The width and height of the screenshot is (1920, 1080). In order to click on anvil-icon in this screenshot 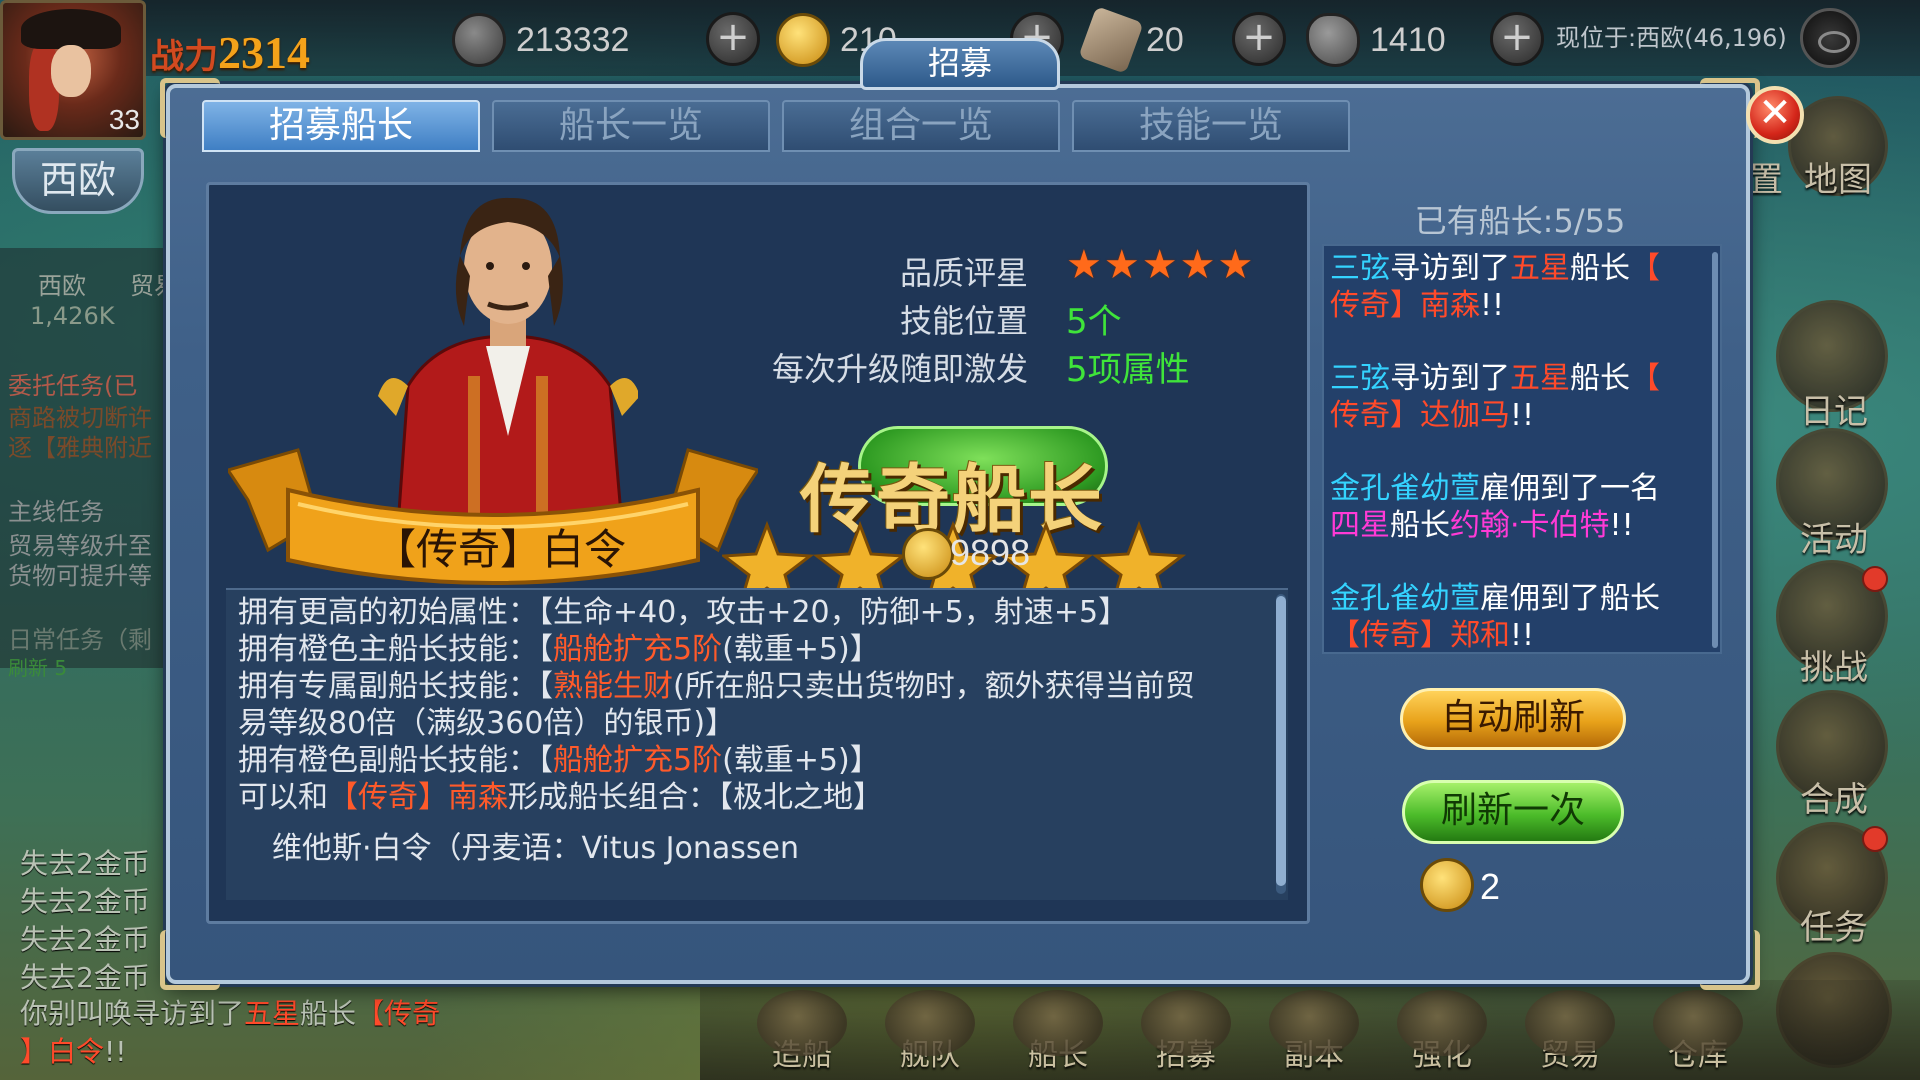, I will do `click(1442, 1023)`.